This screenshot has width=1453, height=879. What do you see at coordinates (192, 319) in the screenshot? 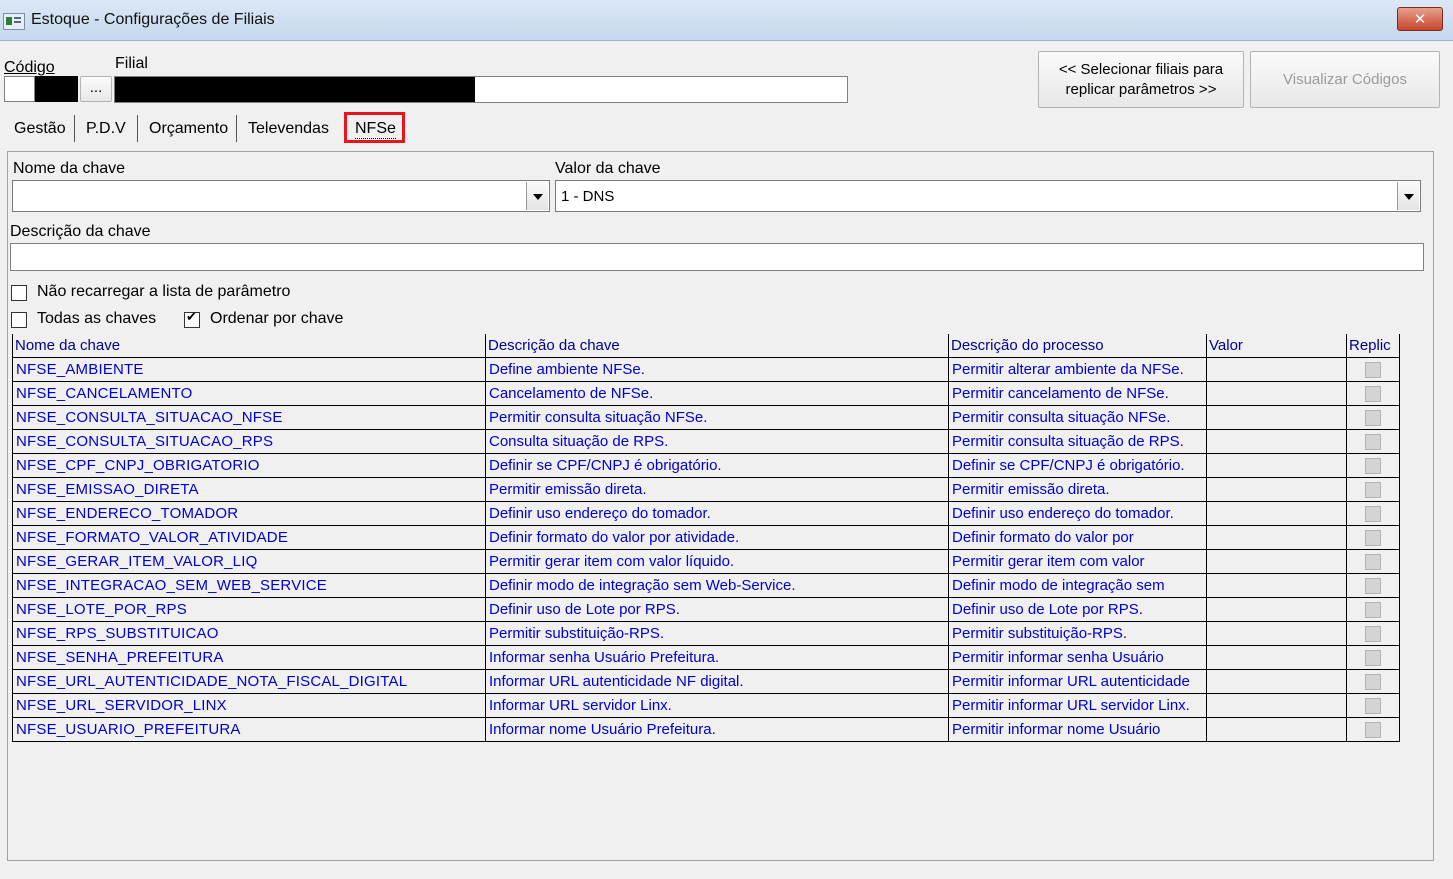
I see `ordenar-checkbox` at bounding box center [192, 319].